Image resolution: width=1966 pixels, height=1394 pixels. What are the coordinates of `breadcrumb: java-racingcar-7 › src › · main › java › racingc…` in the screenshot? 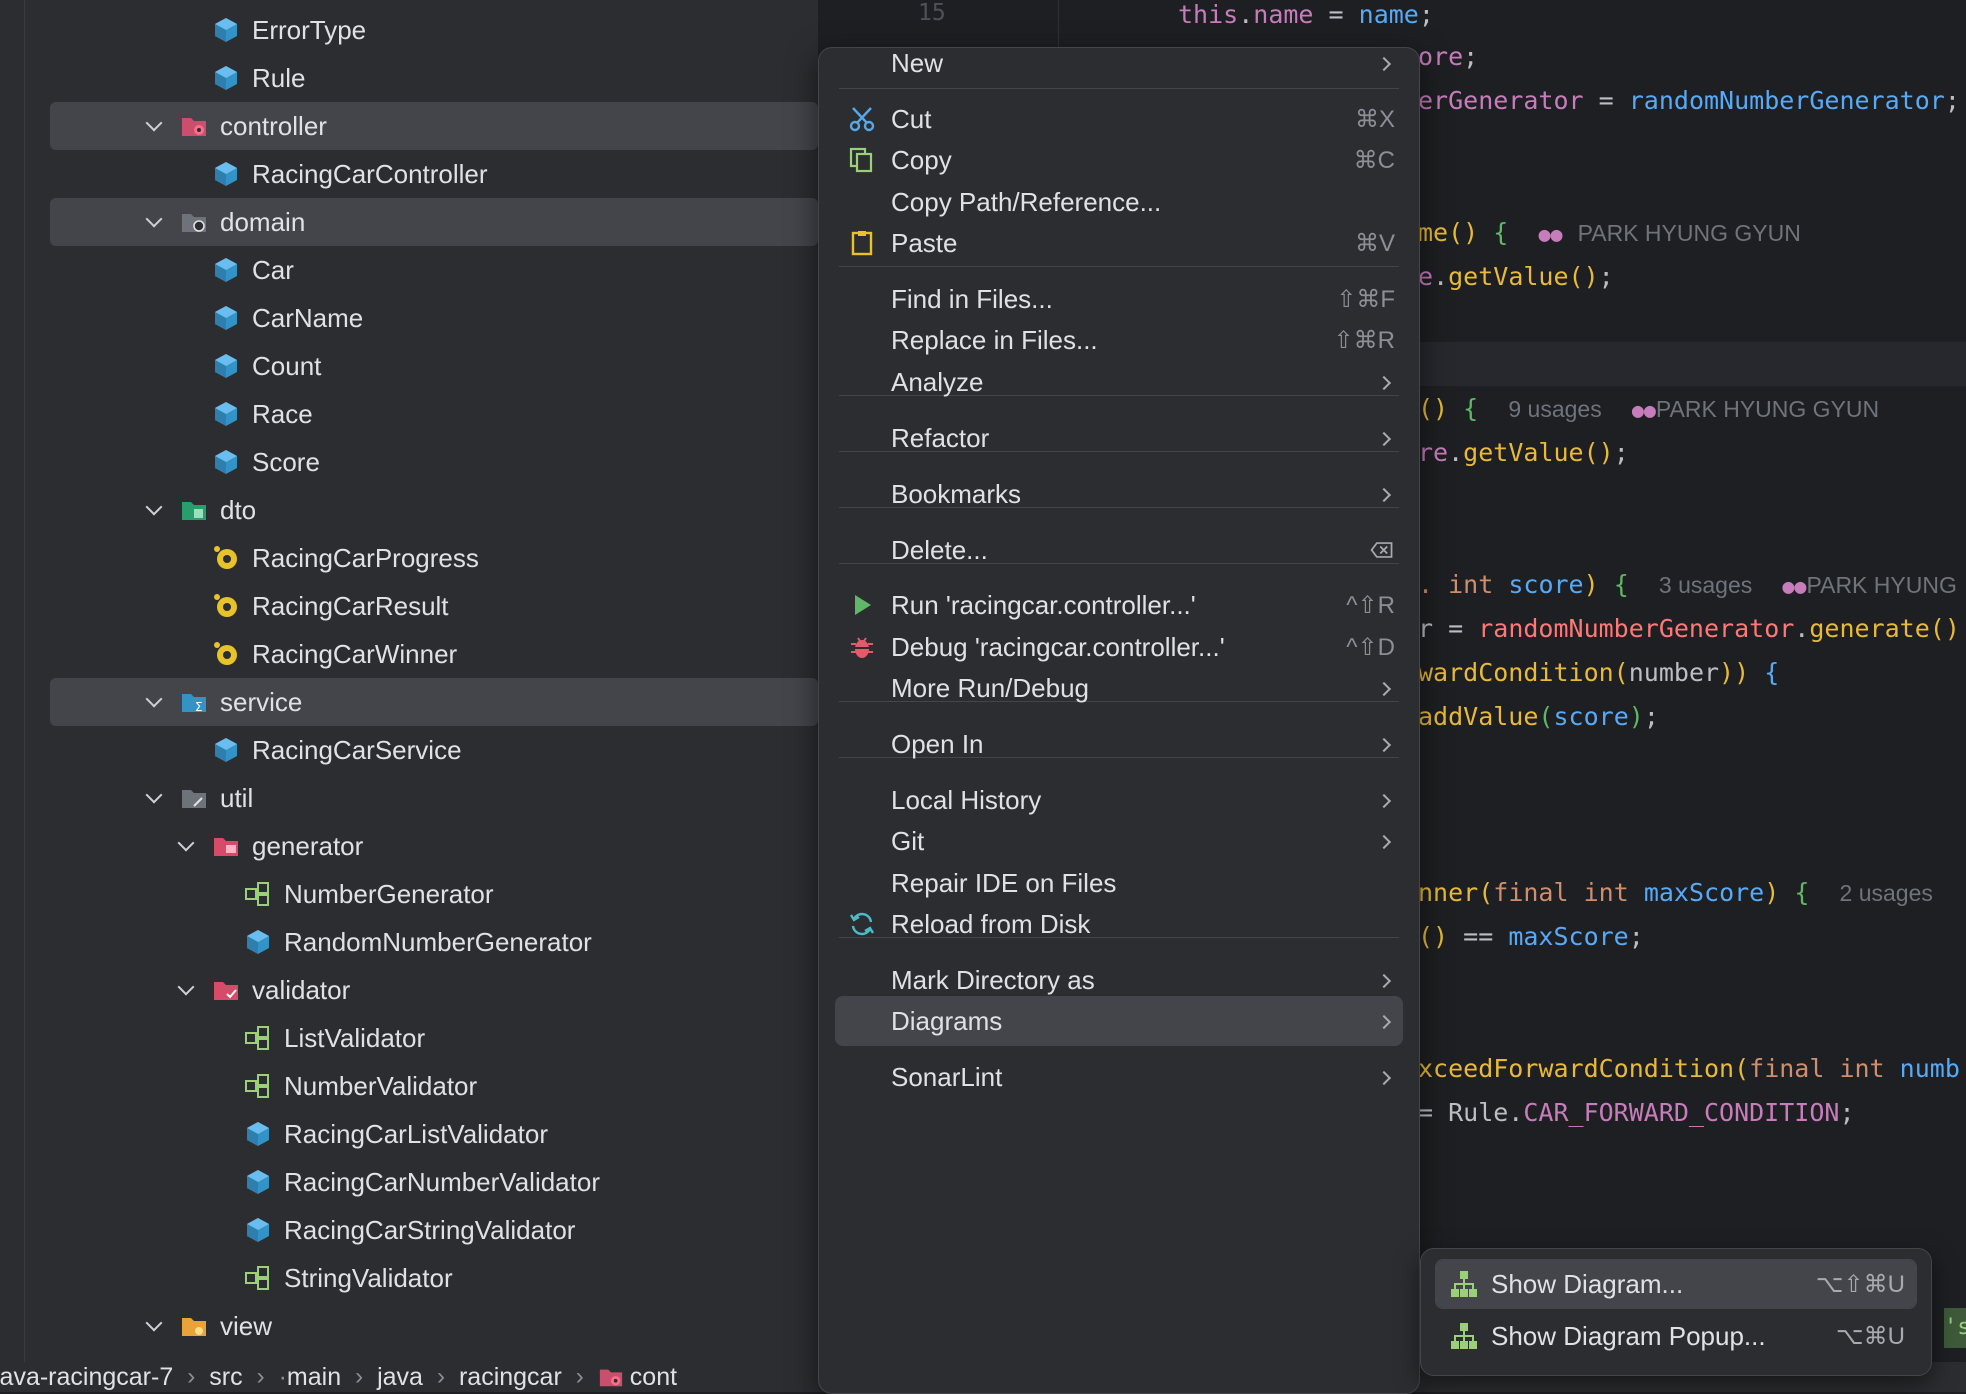 It's located at (338, 1377).